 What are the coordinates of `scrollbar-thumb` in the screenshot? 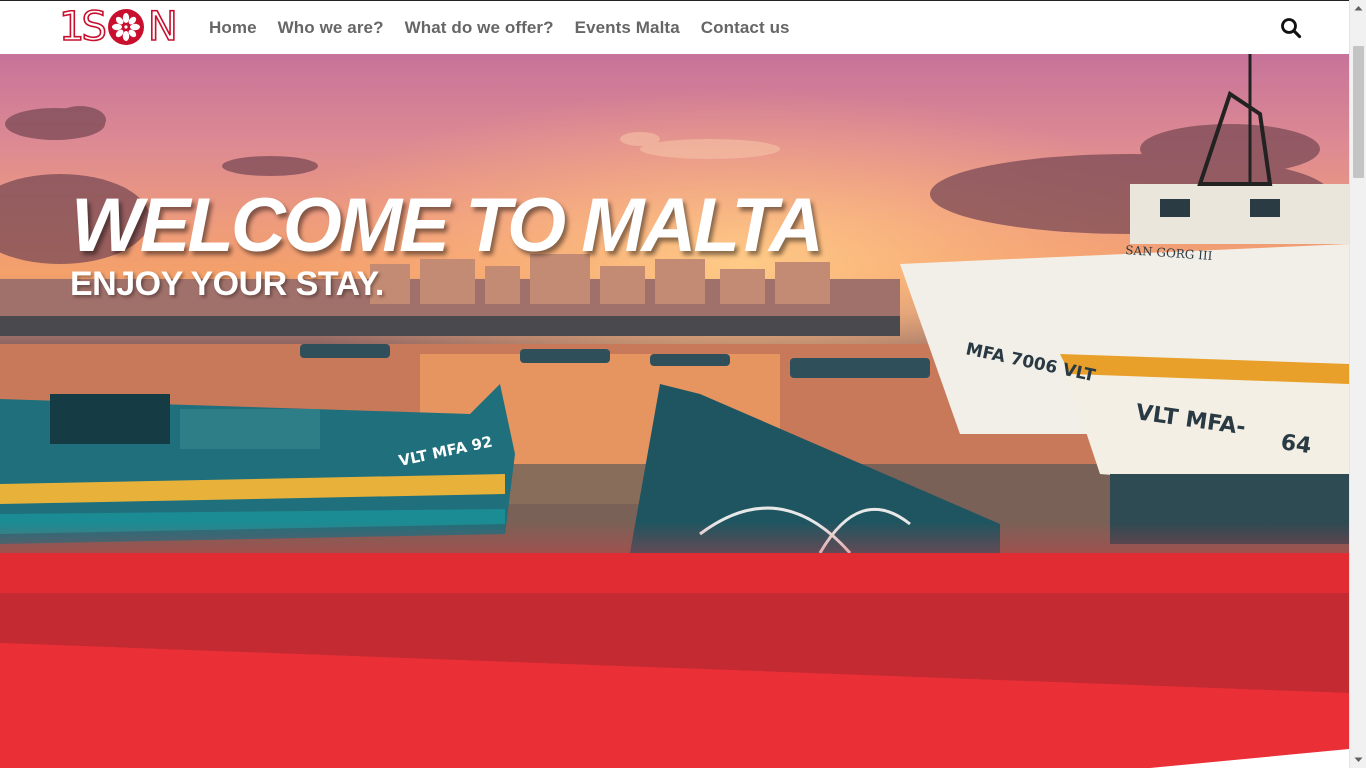 It's located at (1358, 112).